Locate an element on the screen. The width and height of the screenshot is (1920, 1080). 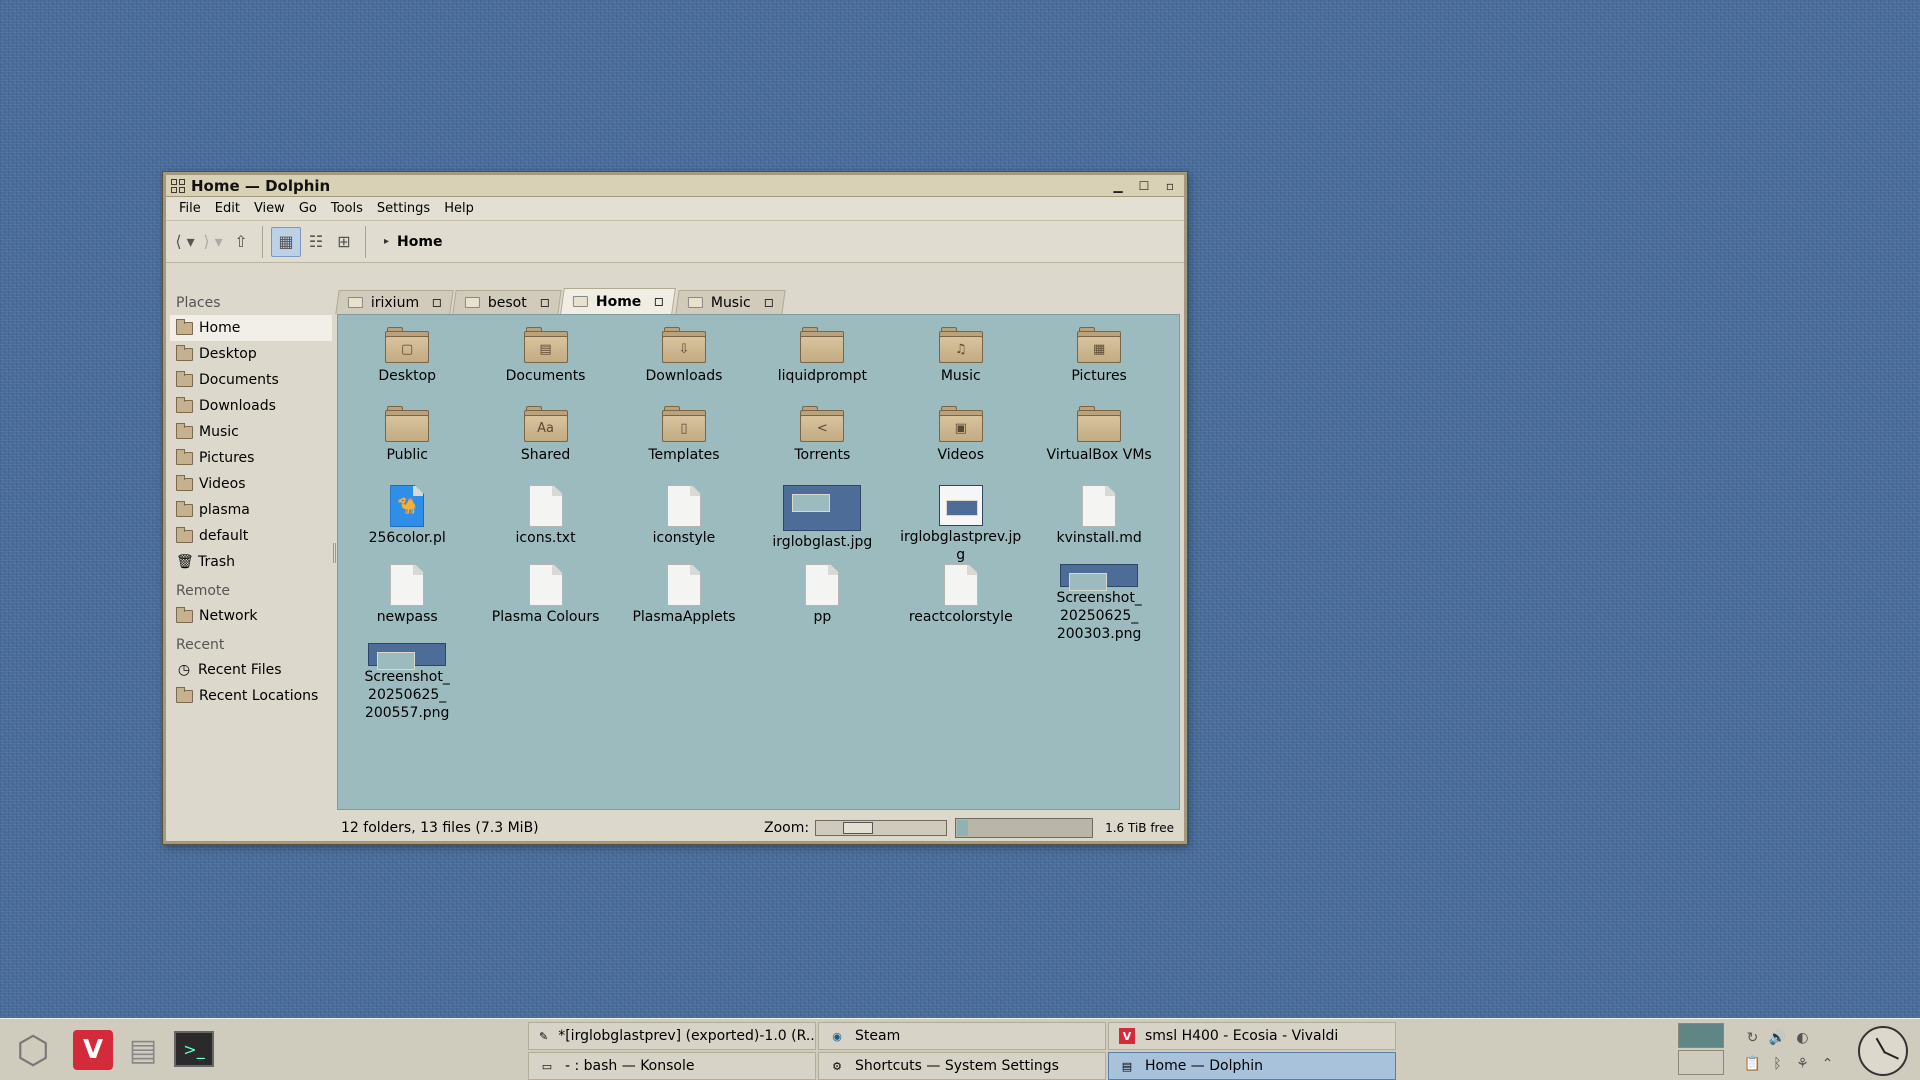
analog-clock is located at coordinates (1883, 1051).